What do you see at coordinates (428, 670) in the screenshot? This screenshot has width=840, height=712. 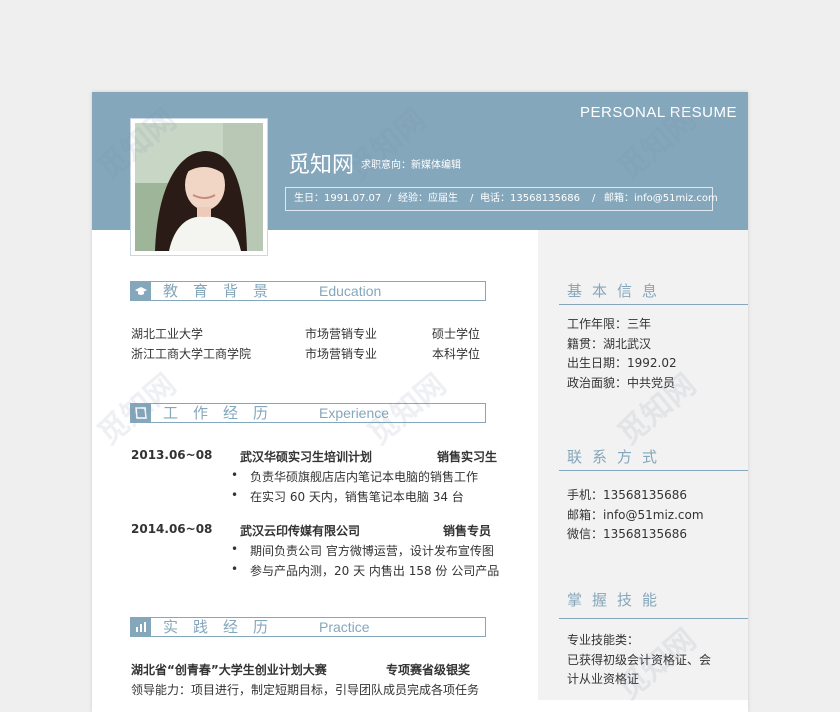 I see `practice-award: 专项赛省级银奖` at bounding box center [428, 670].